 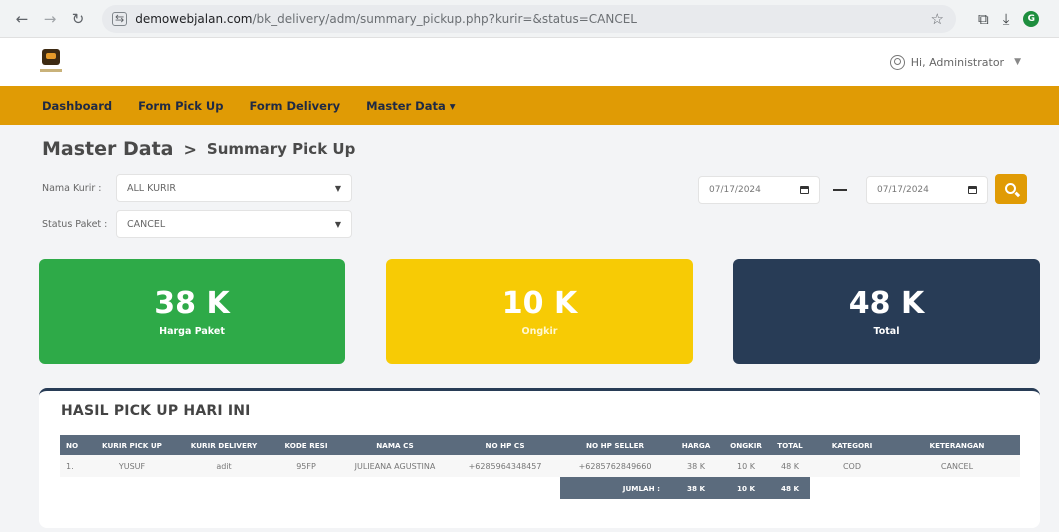 I want to click on summary-label: JUMLAH :, so click(x=615, y=488).